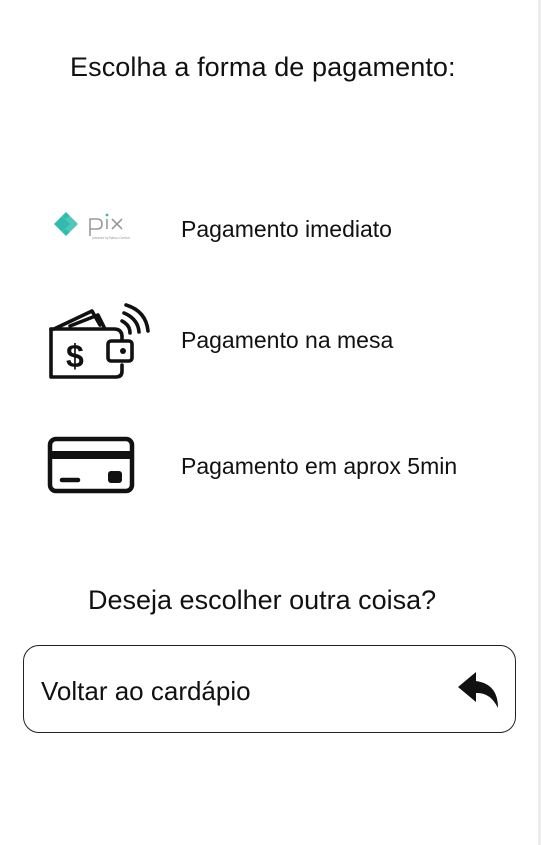 The width and height of the screenshot is (541, 845). I want to click on credit-card-icon, so click(104, 466).